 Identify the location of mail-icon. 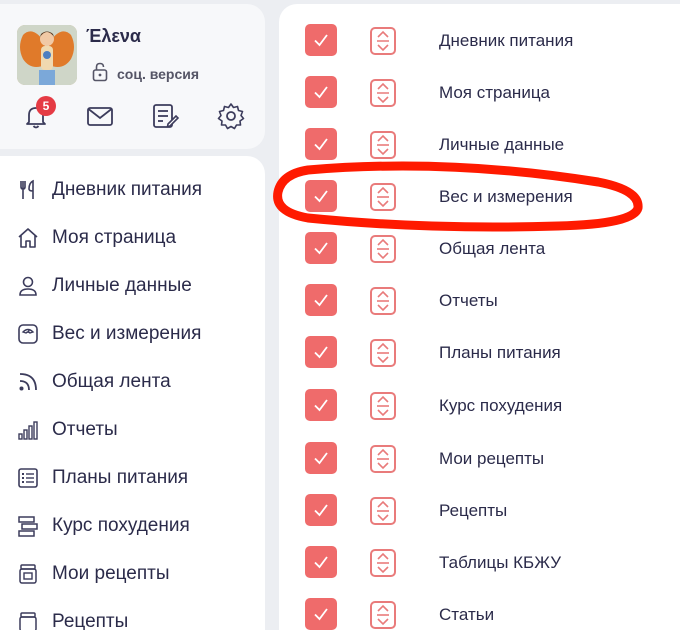
(100, 116).